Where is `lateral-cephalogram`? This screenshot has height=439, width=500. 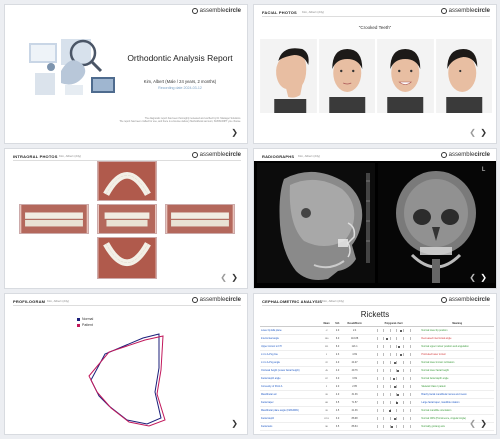 lateral-cephalogram is located at coordinates (321, 225).